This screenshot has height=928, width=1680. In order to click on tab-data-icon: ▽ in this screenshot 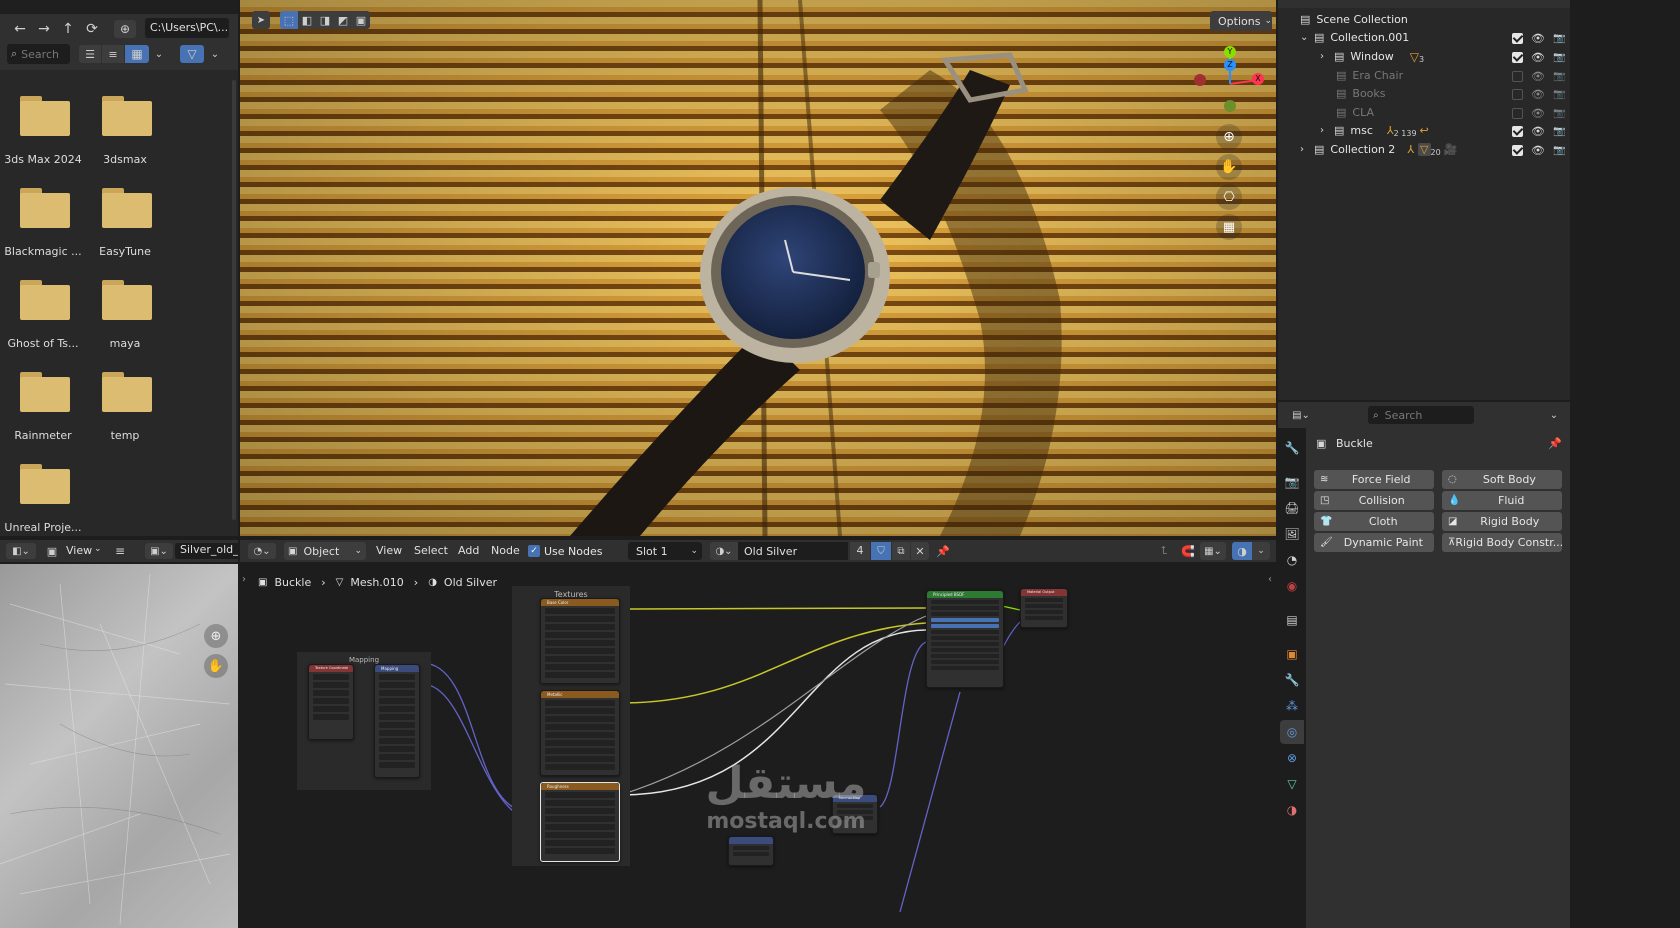, I will do `click(1292, 784)`.